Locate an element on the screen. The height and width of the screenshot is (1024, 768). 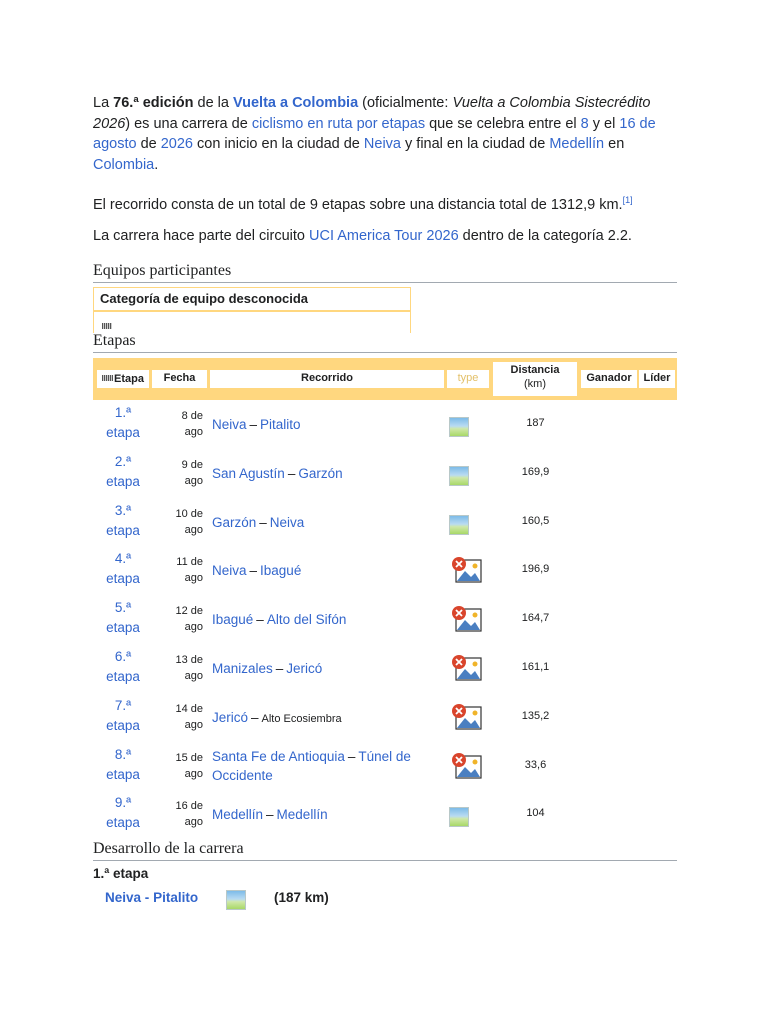
stage-distance: 187 is located at coordinates (535, 423).